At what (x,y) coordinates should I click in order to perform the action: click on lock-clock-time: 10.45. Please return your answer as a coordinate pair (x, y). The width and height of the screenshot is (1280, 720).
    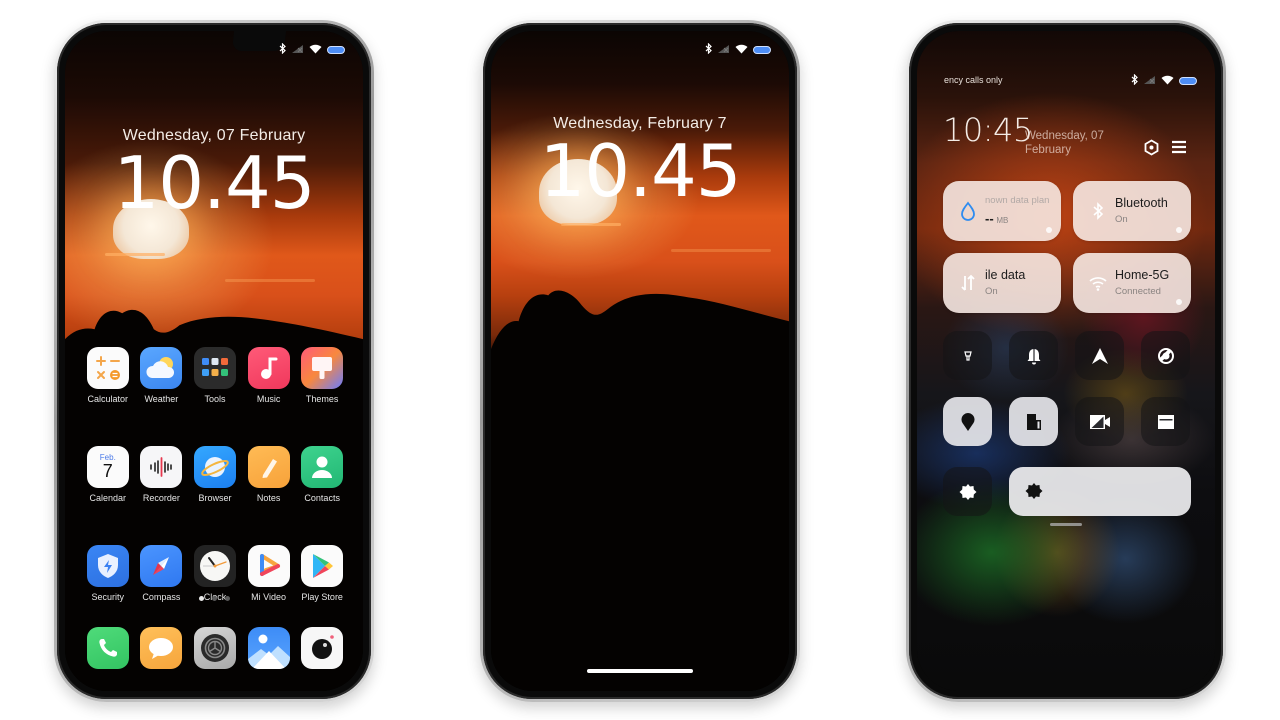
    Looking at the image, I should click on (640, 171).